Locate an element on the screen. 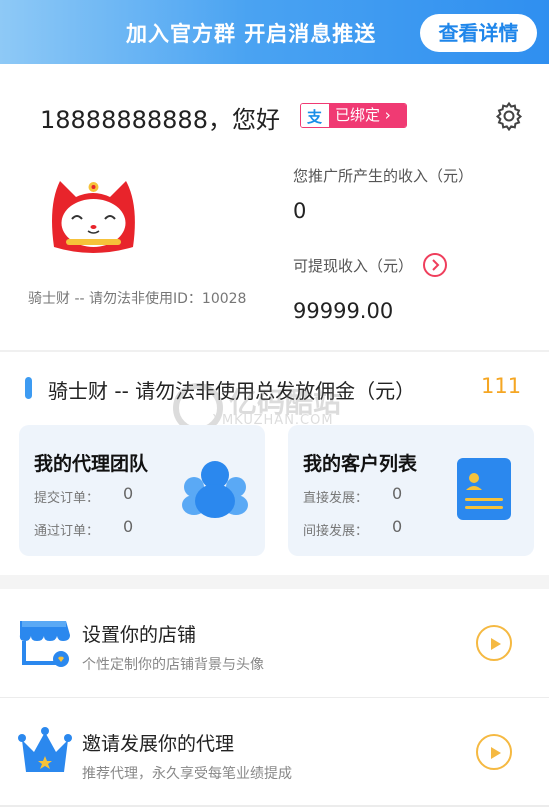  setup-shop-item: 设置你的店铺 个性定制你的店铺背景与头像 is located at coordinates (274, 643).